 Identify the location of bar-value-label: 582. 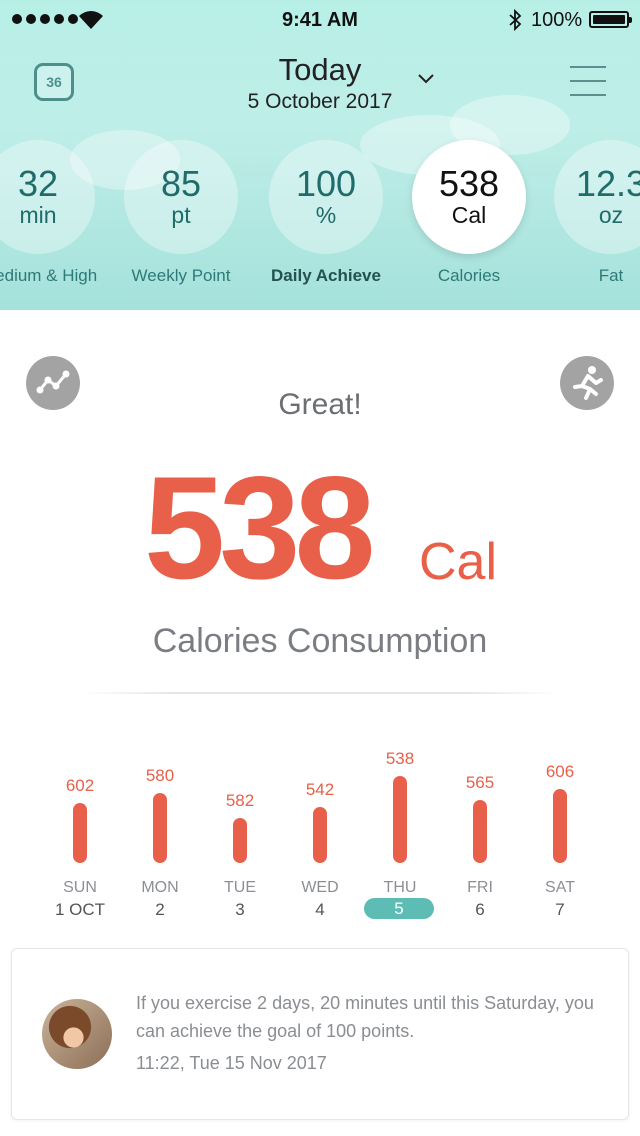
(240, 800).